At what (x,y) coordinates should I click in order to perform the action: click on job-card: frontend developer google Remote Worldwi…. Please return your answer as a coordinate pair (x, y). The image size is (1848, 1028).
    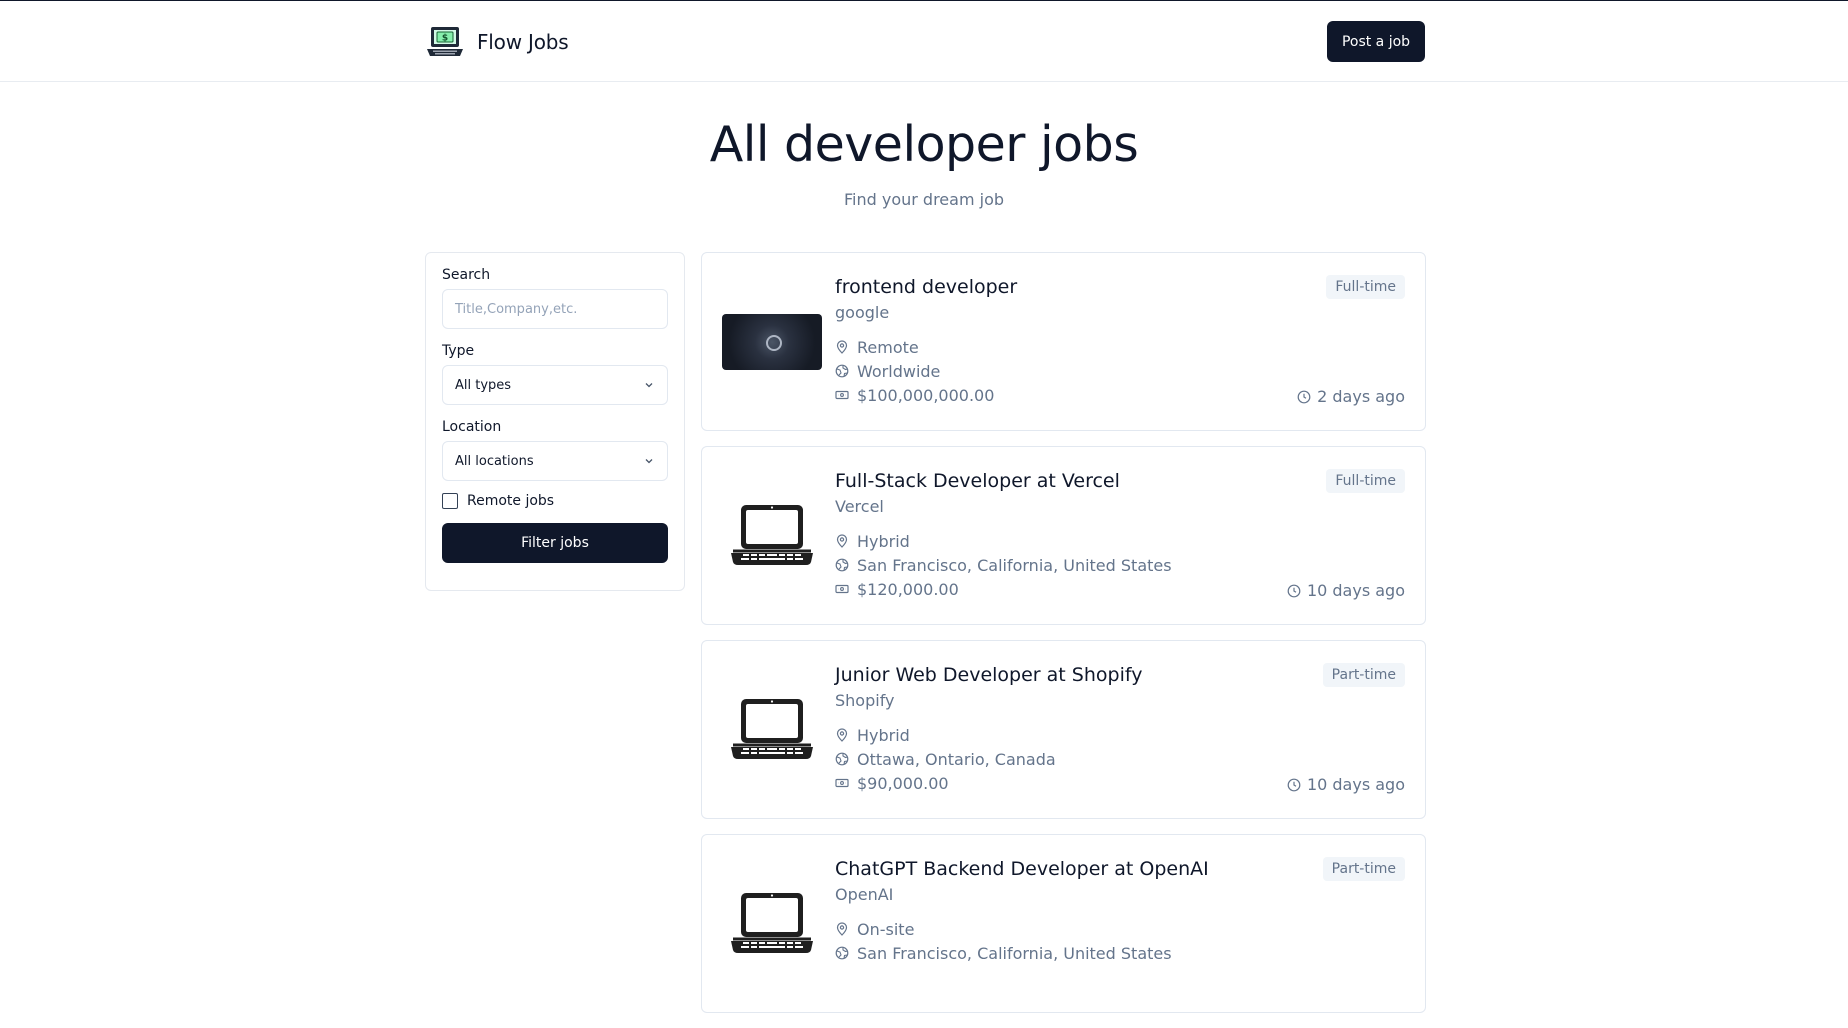
    Looking at the image, I should click on (1063, 341).